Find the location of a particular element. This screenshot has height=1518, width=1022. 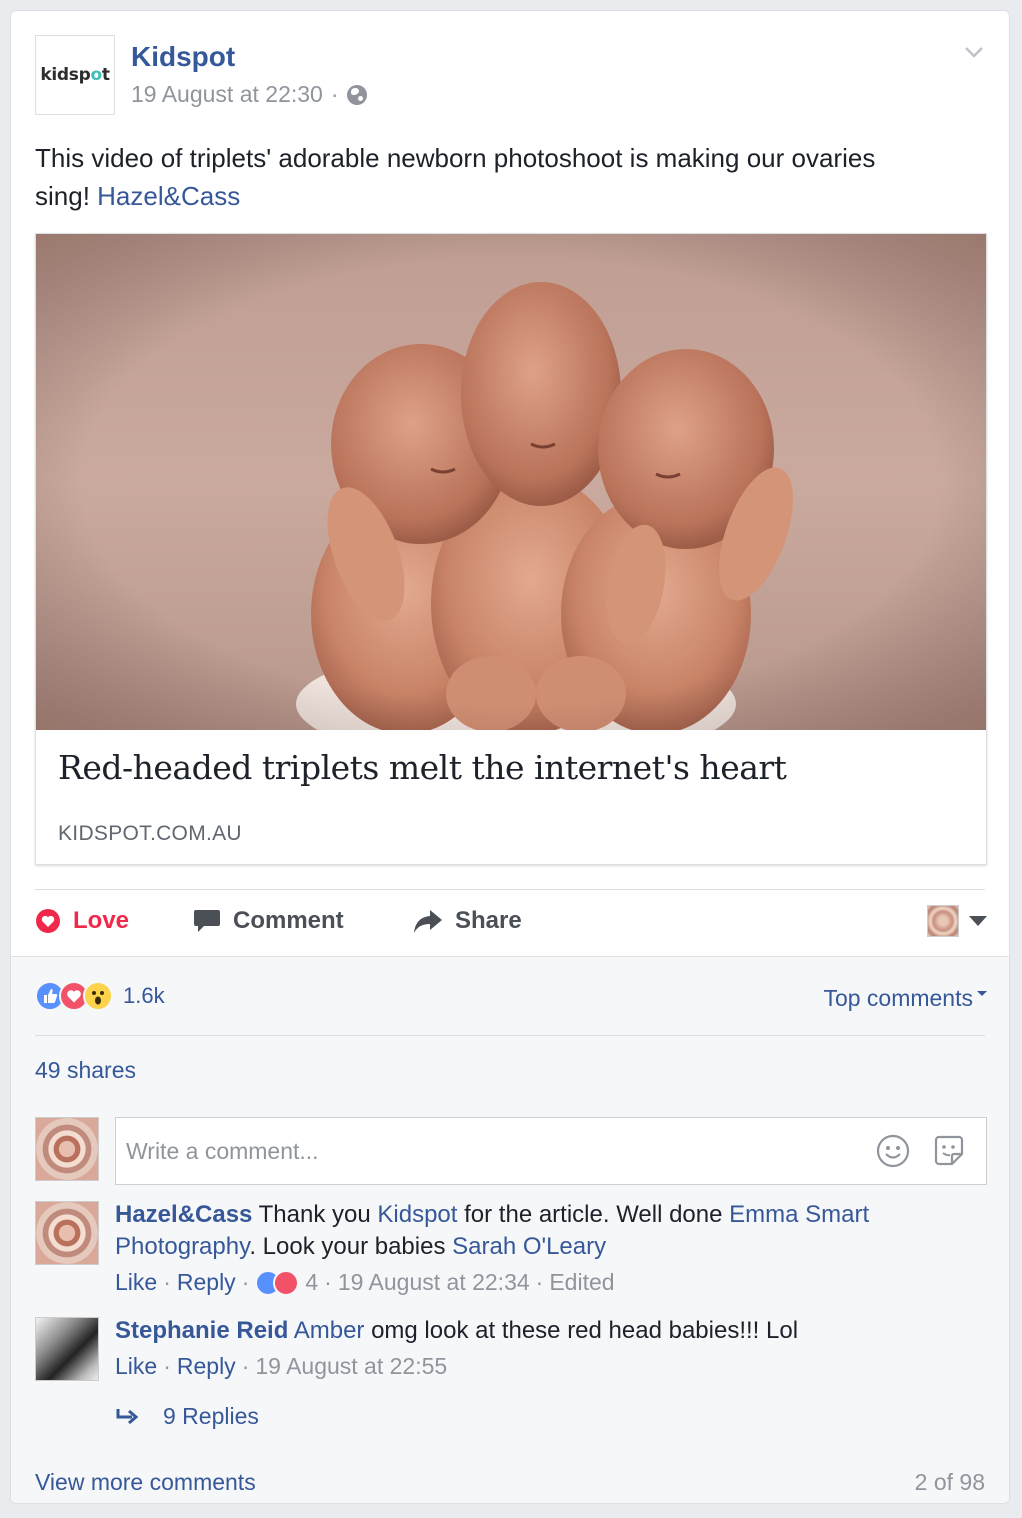

replies-label: 9 Replies is located at coordinates (211, 1416).